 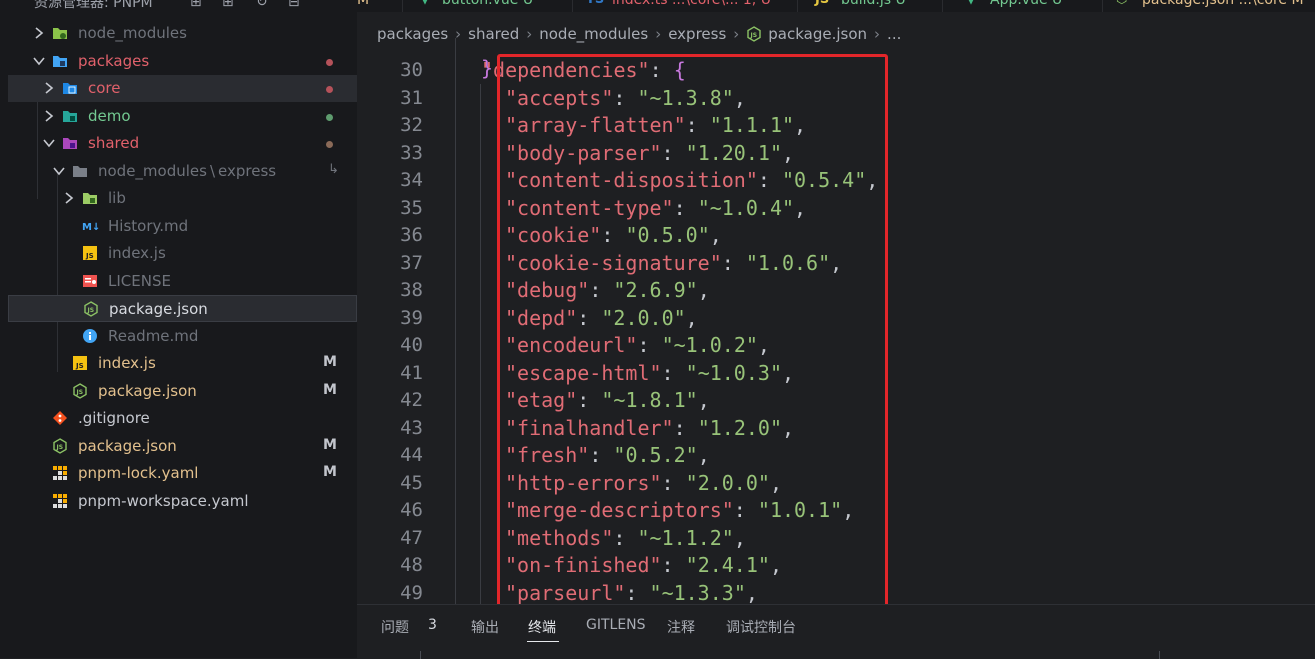 I want to click on line-number: 34, so click(x=411, y=180).